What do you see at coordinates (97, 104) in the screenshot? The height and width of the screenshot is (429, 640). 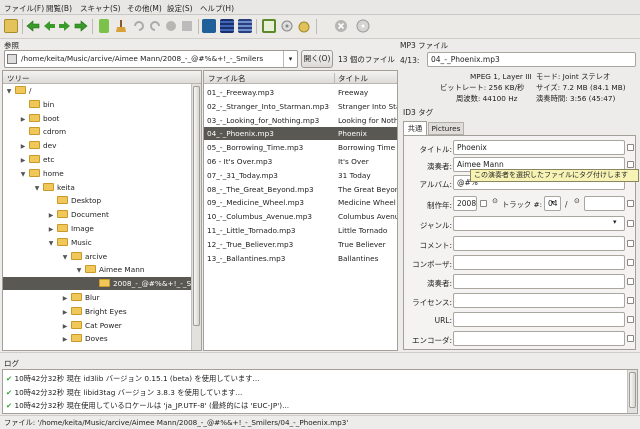 I see `tree-item: bin` at bounding box center [97, 104].